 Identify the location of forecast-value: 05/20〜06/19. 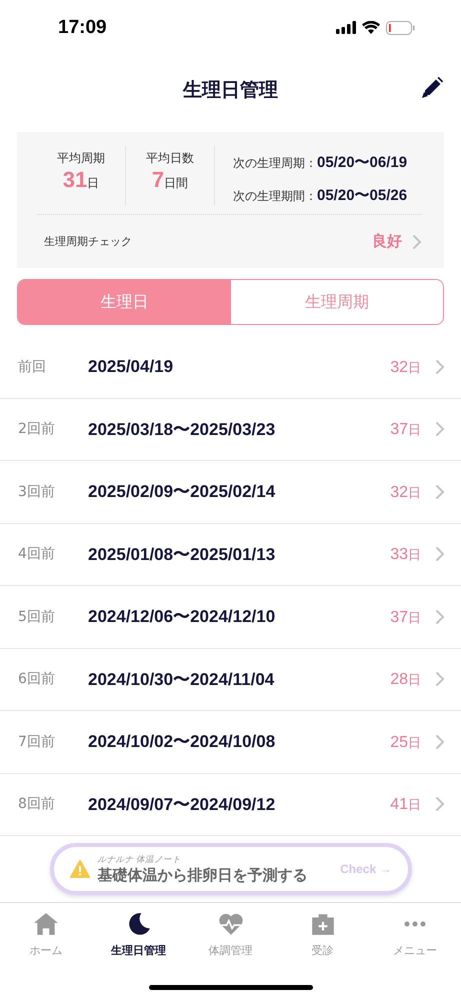
(362, 162).